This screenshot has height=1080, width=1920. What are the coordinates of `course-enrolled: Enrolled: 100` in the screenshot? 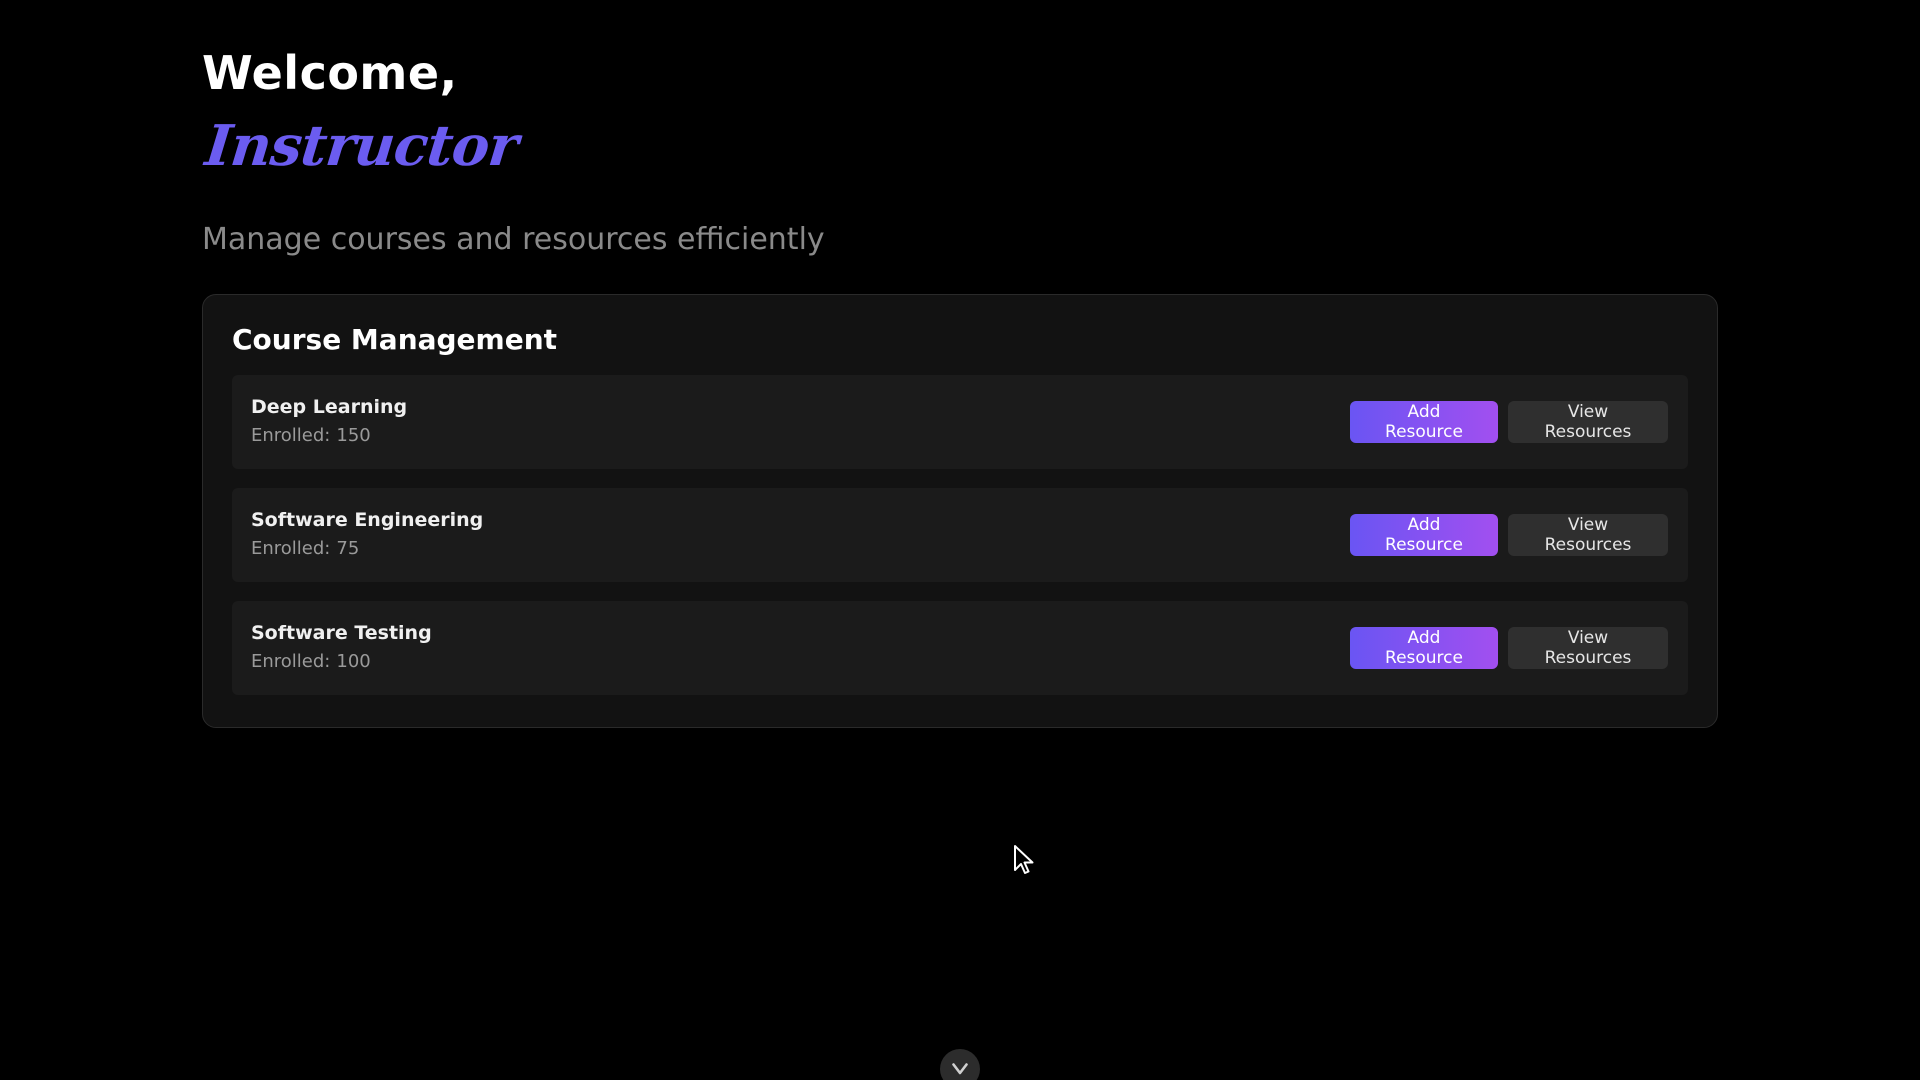 It's located at (341, 662).